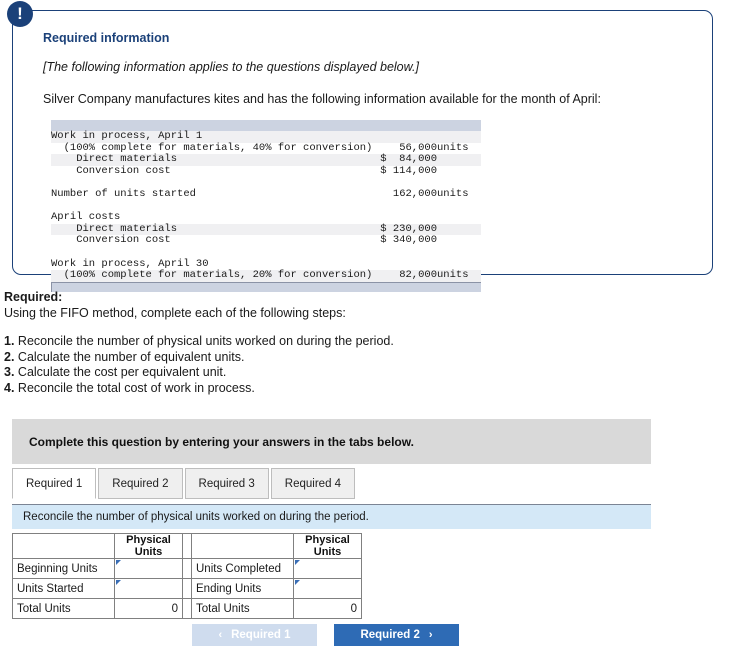 The width and height of the screenshot is (736, 664). What do you see at coordinates (9, 387) in the screenshot?
I see `step-number: 4.` at bounding box center [9, 387].